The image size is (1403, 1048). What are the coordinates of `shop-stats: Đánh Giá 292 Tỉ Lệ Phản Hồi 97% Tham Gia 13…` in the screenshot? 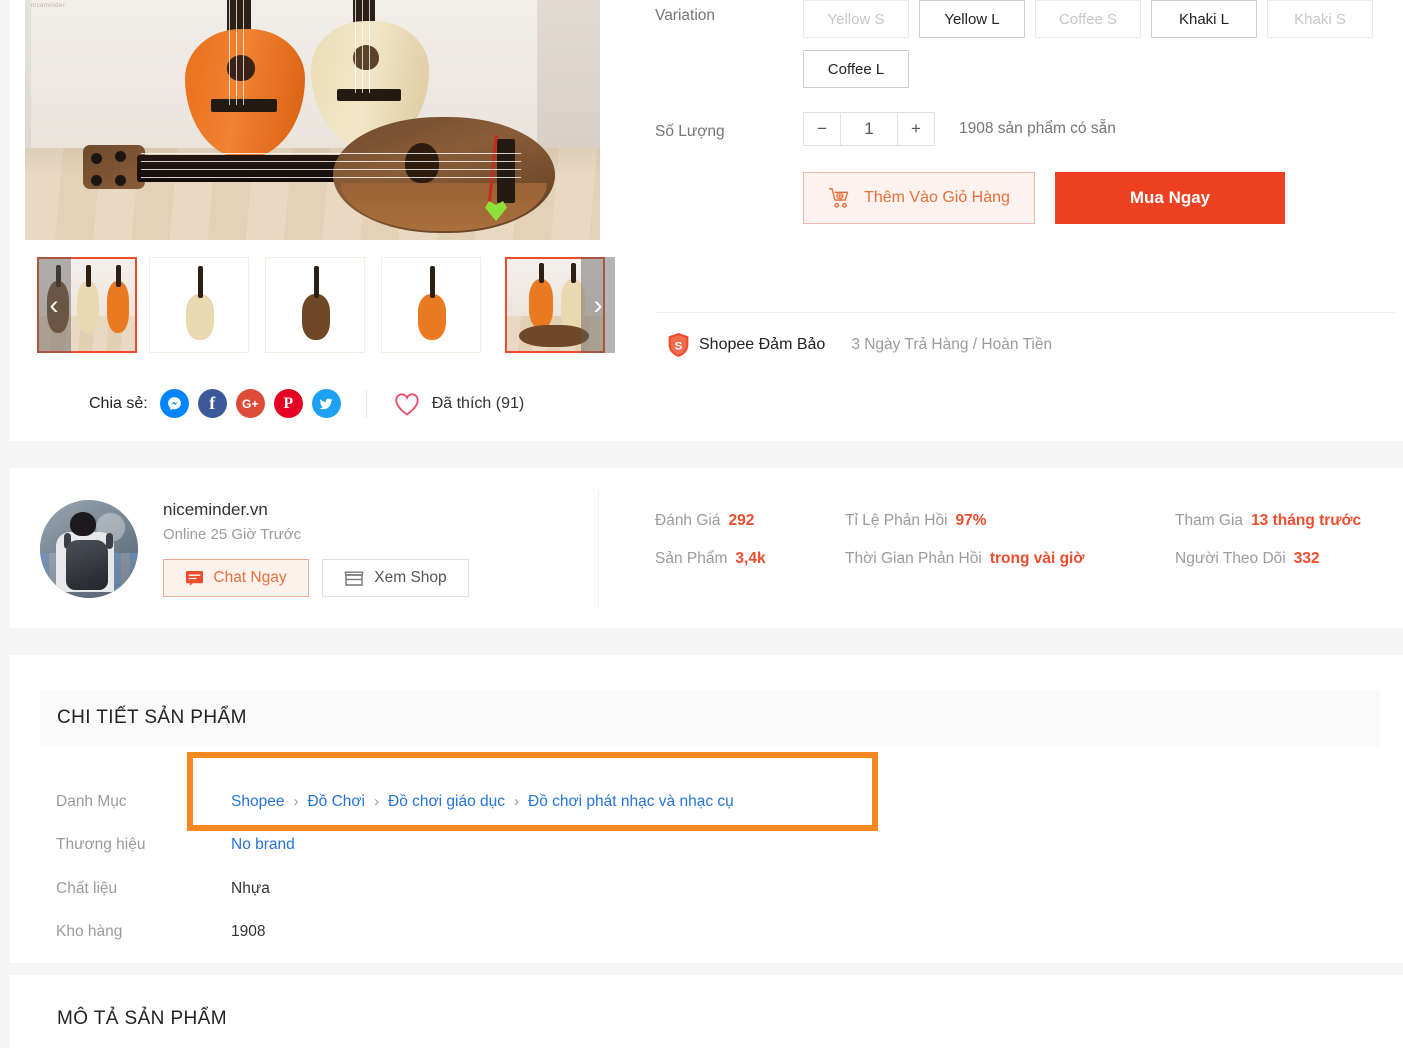 It's located at (1022, 540).